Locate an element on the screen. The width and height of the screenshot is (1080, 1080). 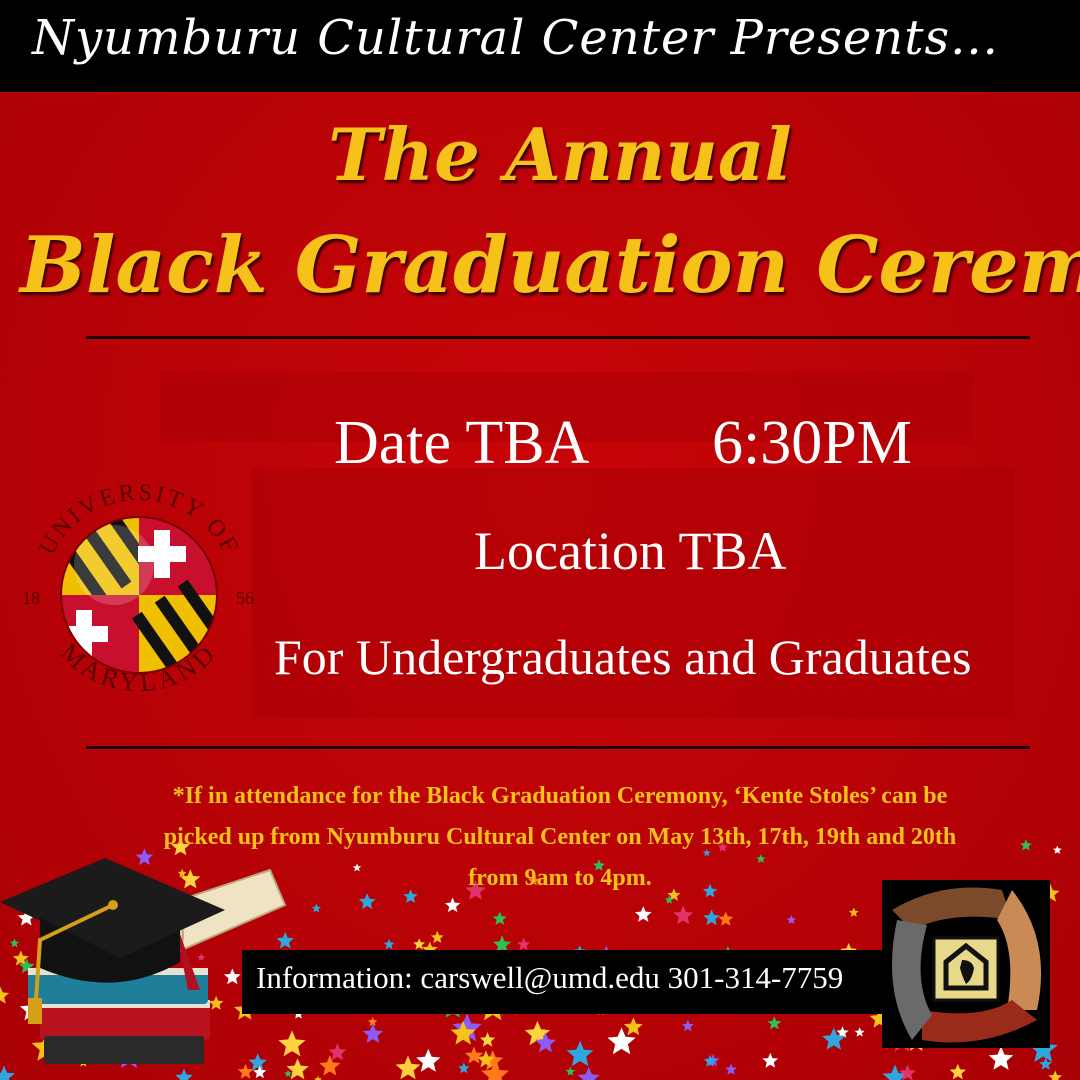
title-line-2: Black Graduation Ceremony is located at coordinates (550, 265).